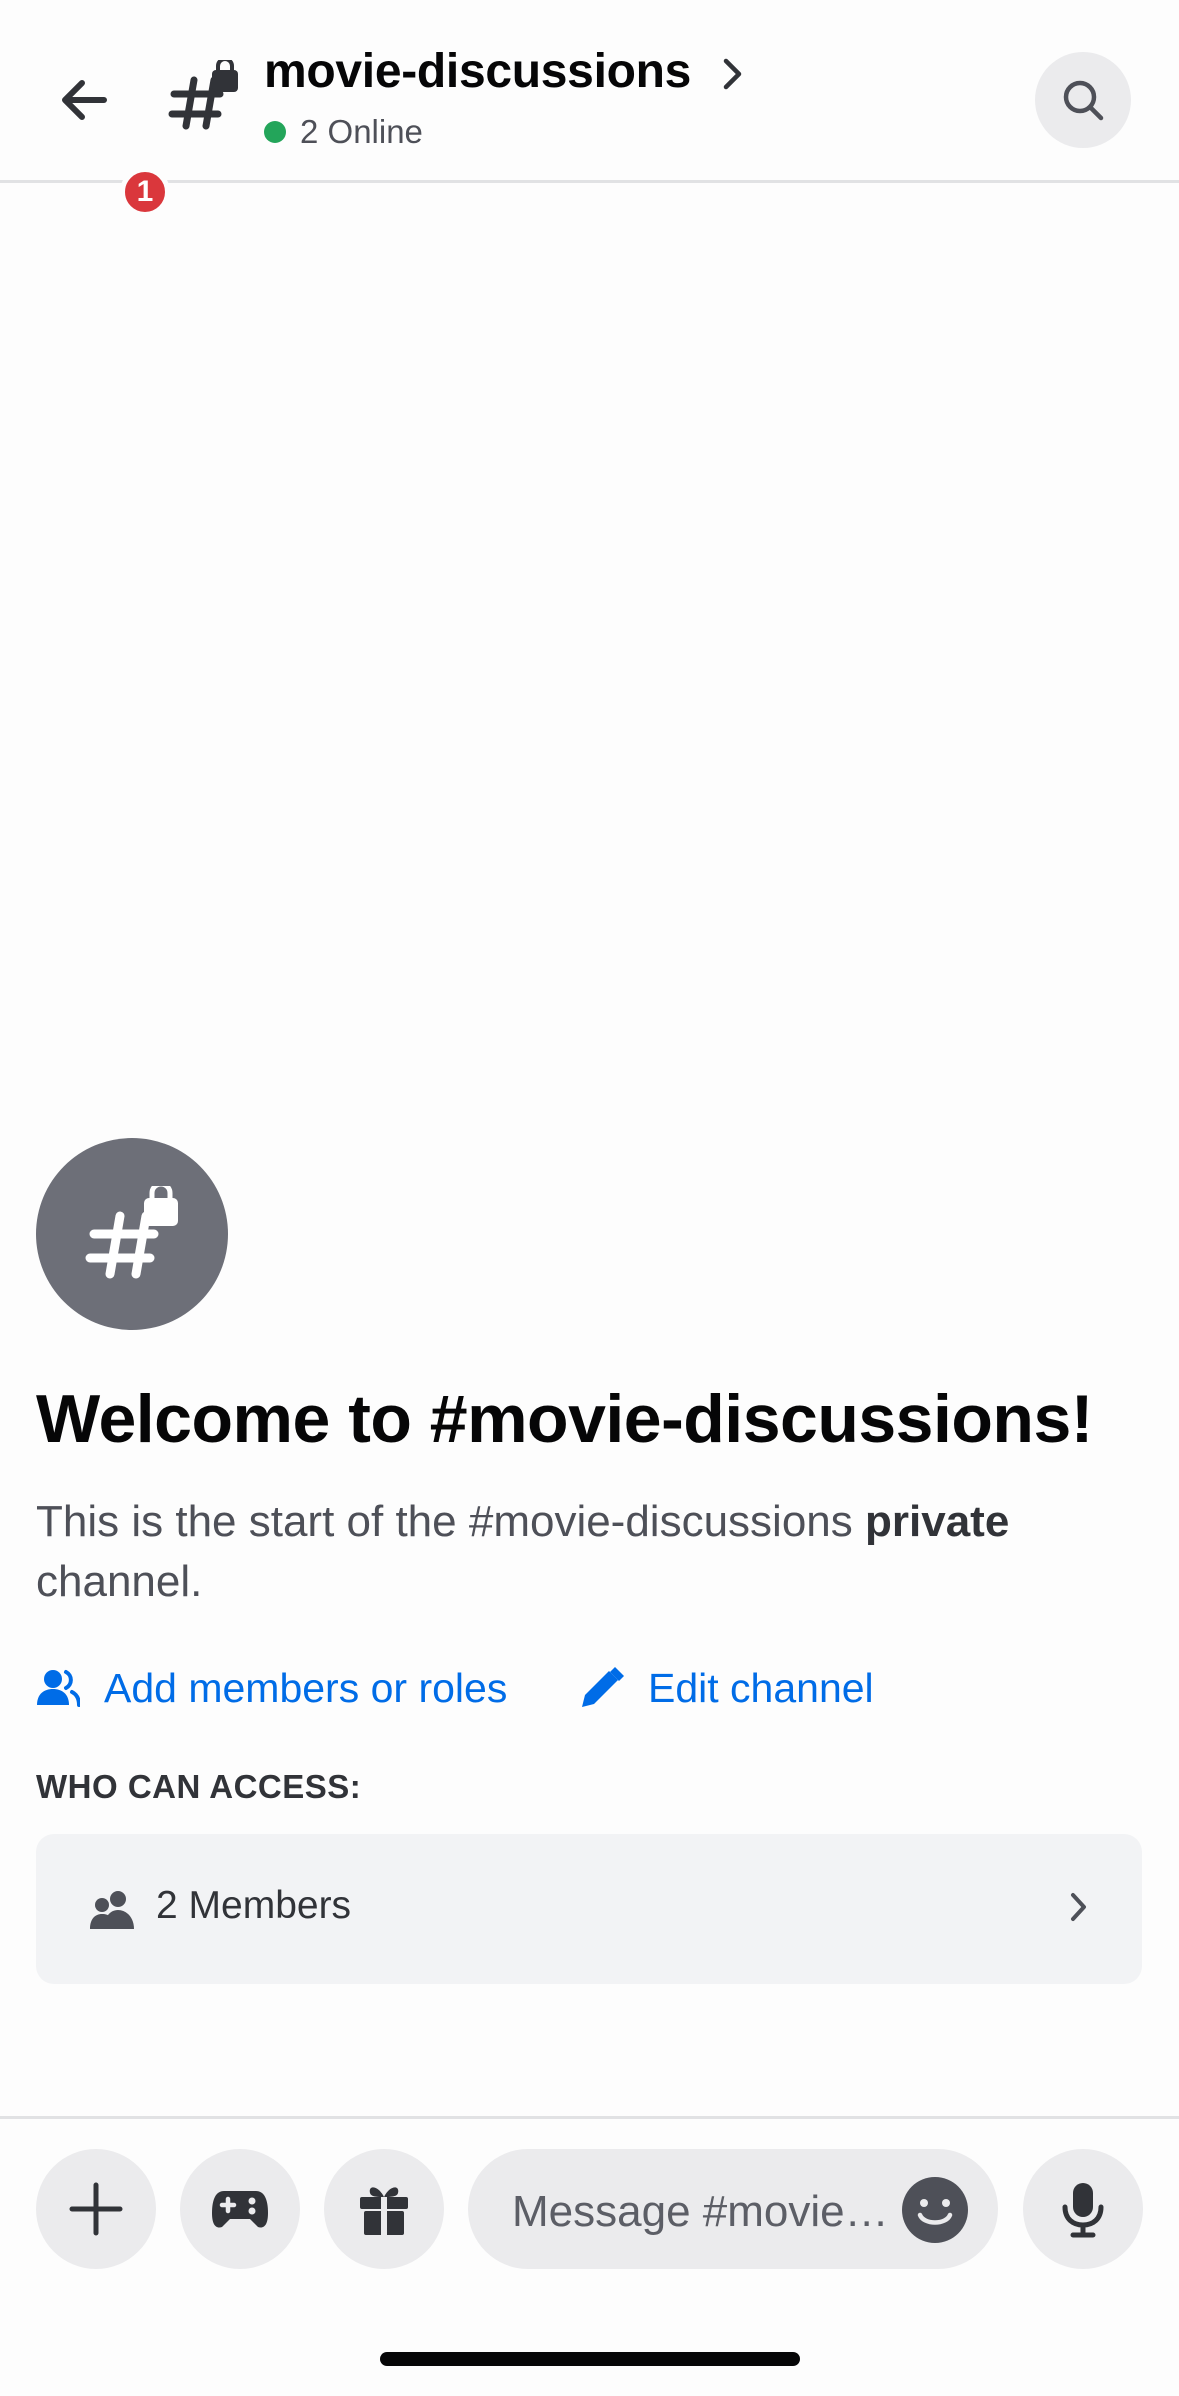 The width and height of the screenshot is (1179, 2396). I want to click on members-row: 2 Members, so click(589, 1909).